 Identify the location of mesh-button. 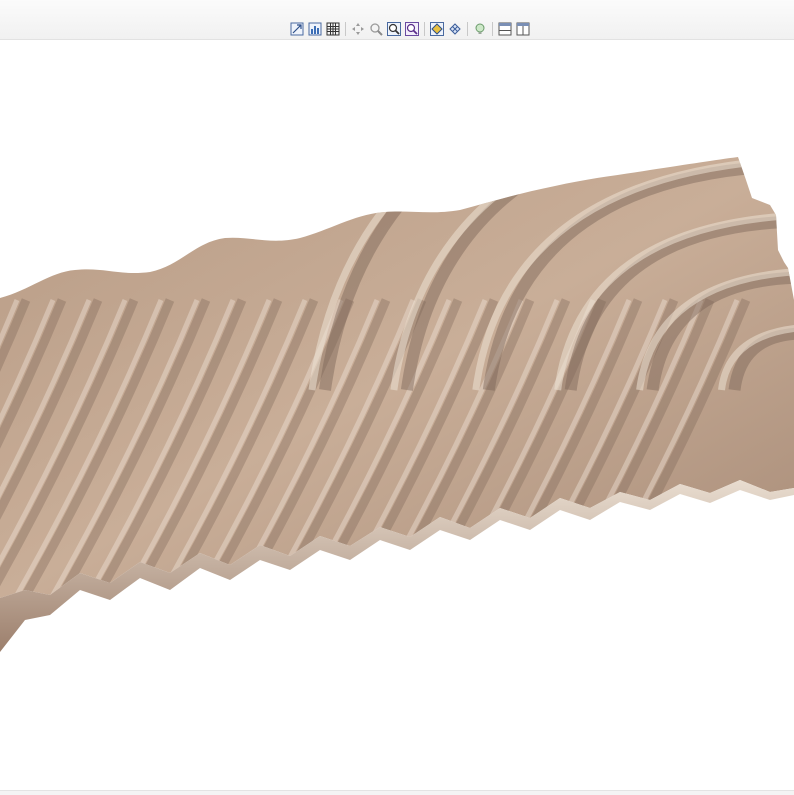
(455, 29).